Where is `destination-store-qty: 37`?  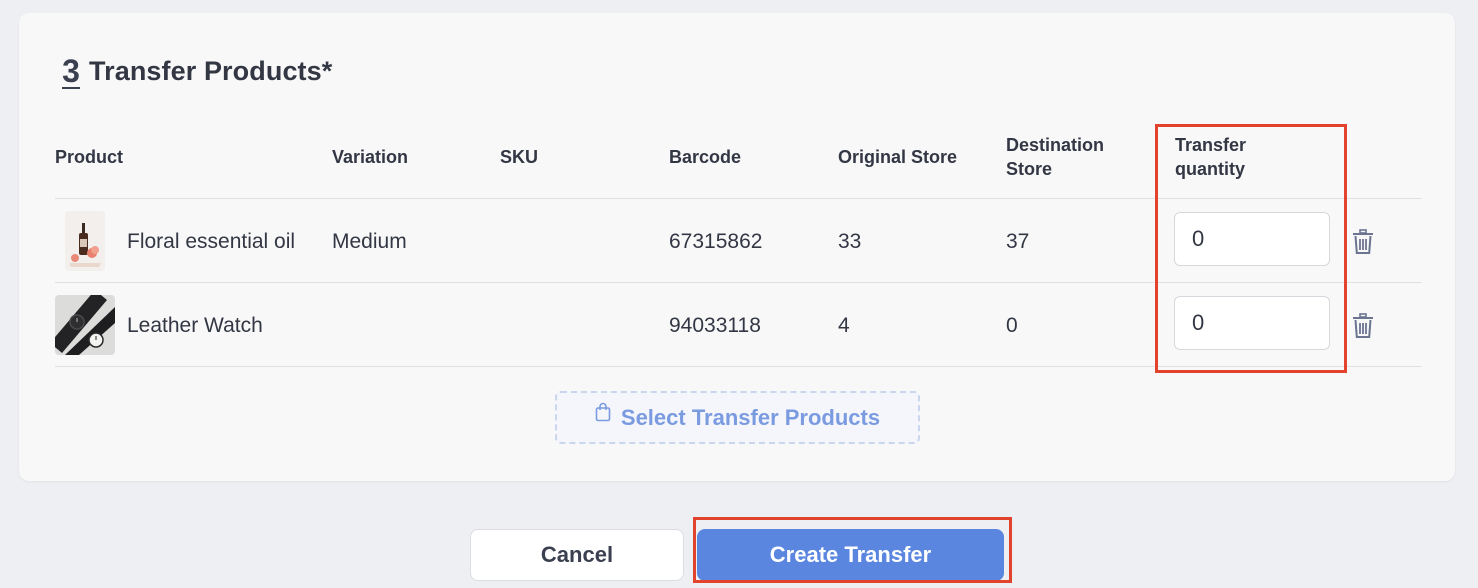 destination-store-qty: 37 is located at coordinates (1018, 241).